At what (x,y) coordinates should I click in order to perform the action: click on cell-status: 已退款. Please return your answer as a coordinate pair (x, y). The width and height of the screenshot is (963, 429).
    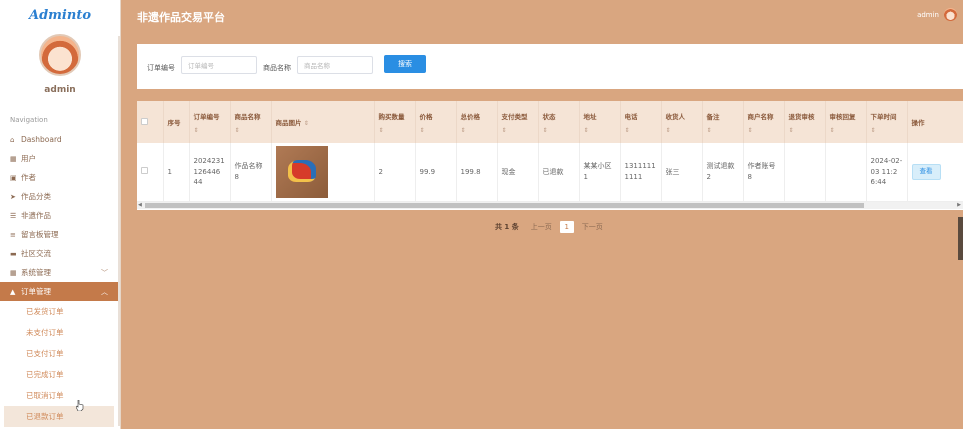
    Looking at the image, I should click on (559, 172).